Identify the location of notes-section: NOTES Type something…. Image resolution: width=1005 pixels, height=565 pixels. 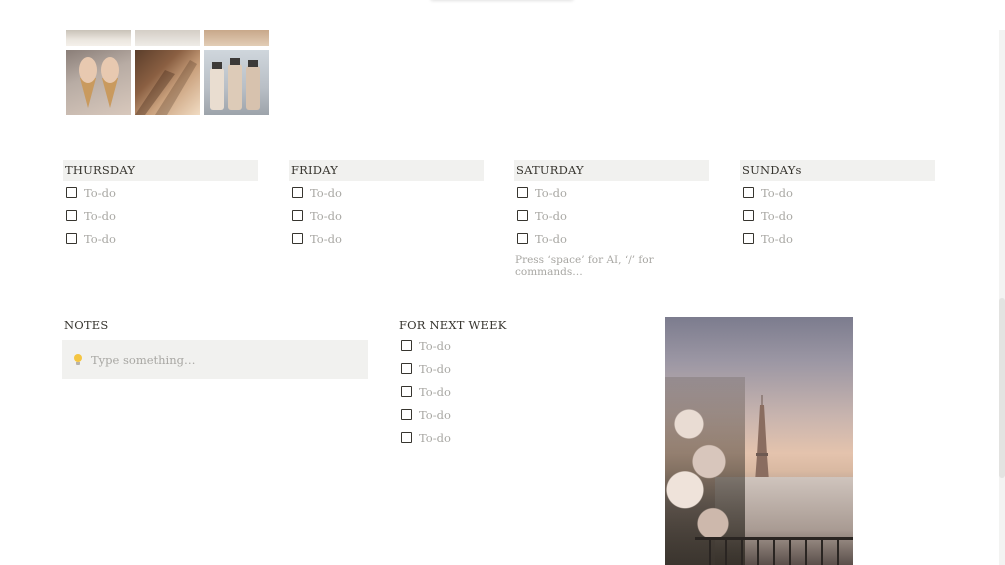
(215, 348).